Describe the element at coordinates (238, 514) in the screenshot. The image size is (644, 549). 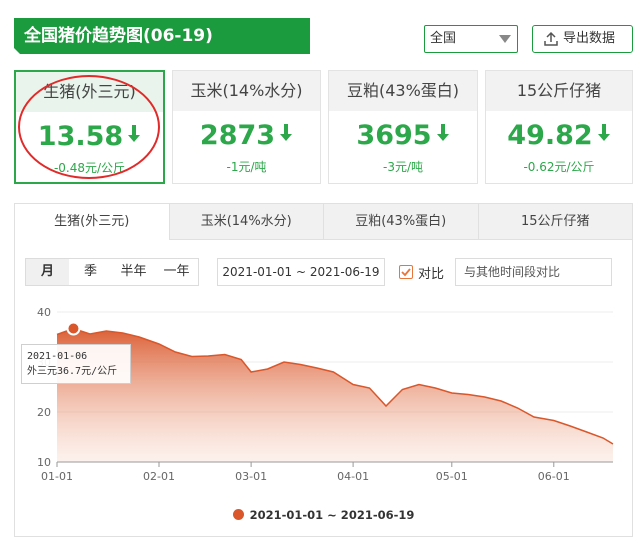
I see `legend-swatch` at that location.